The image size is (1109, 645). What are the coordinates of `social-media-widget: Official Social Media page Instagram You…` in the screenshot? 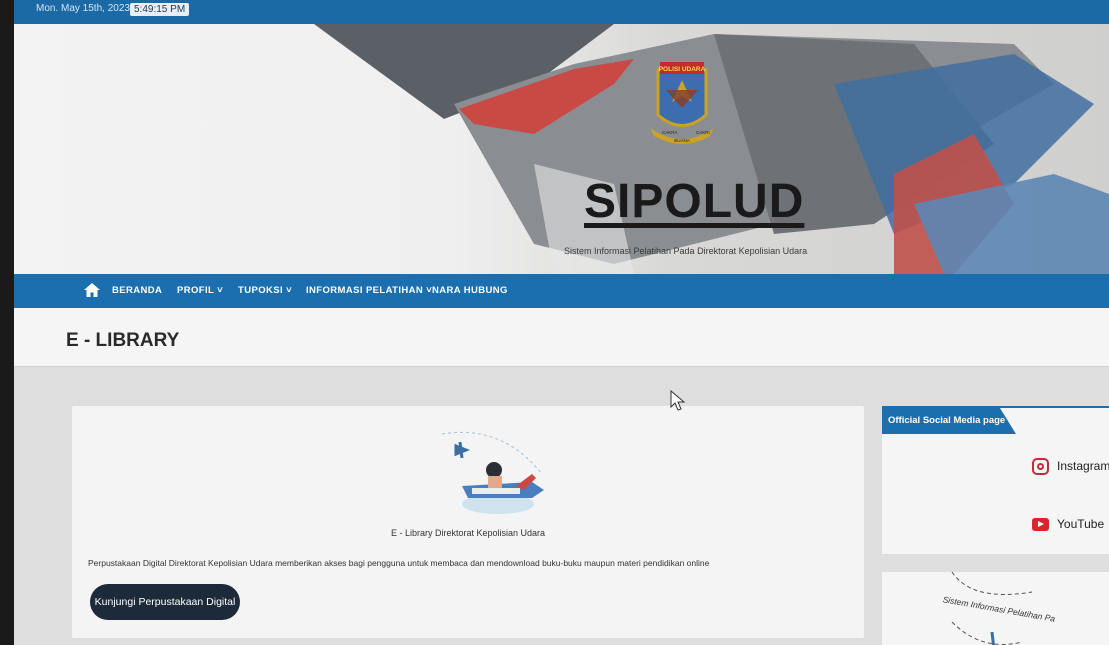 It's located at (995, 480).